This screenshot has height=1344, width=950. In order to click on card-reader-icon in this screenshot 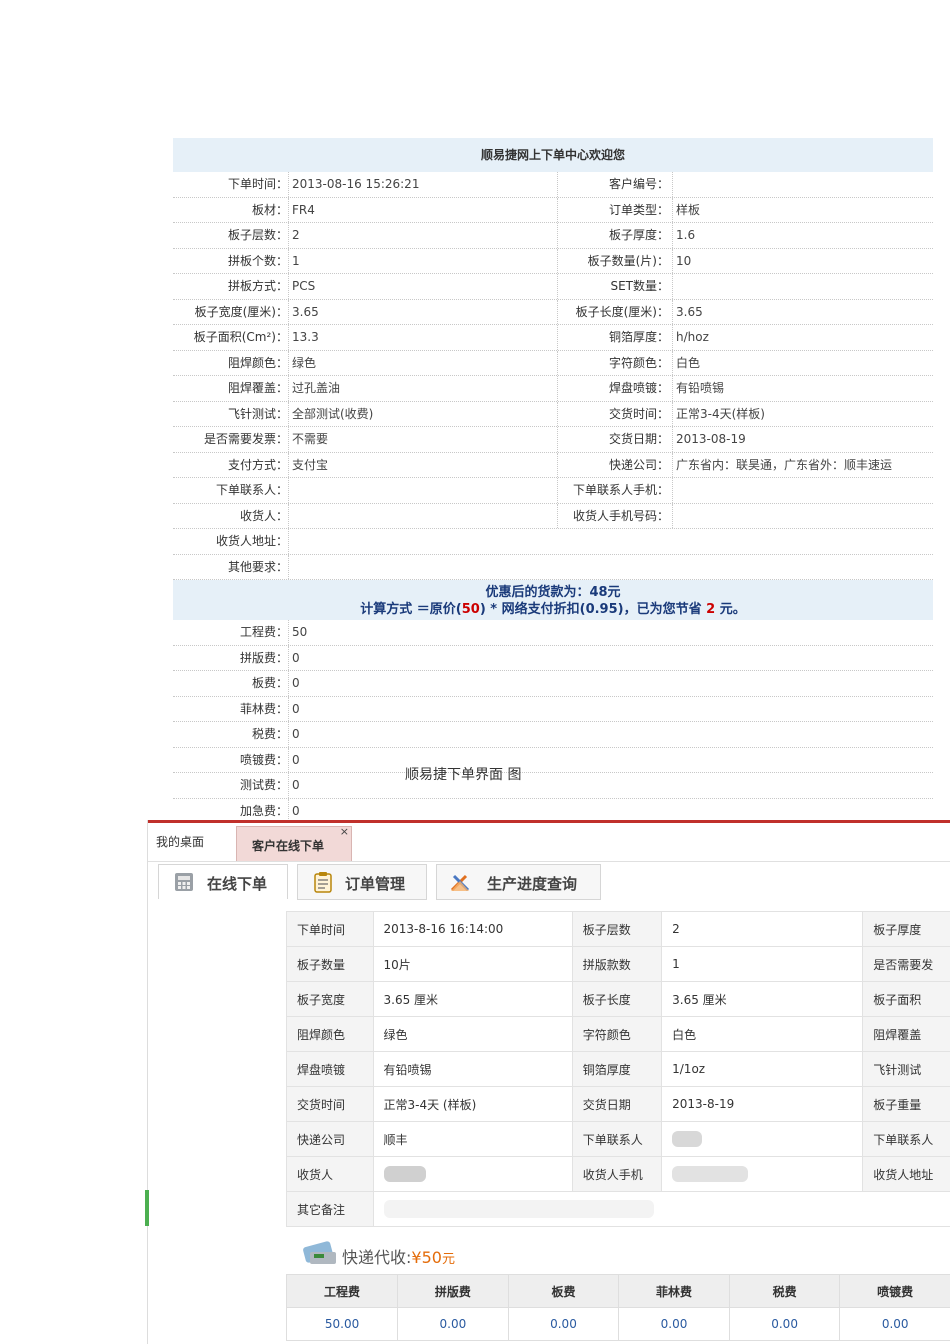, I will do `click(319, 1252)`.